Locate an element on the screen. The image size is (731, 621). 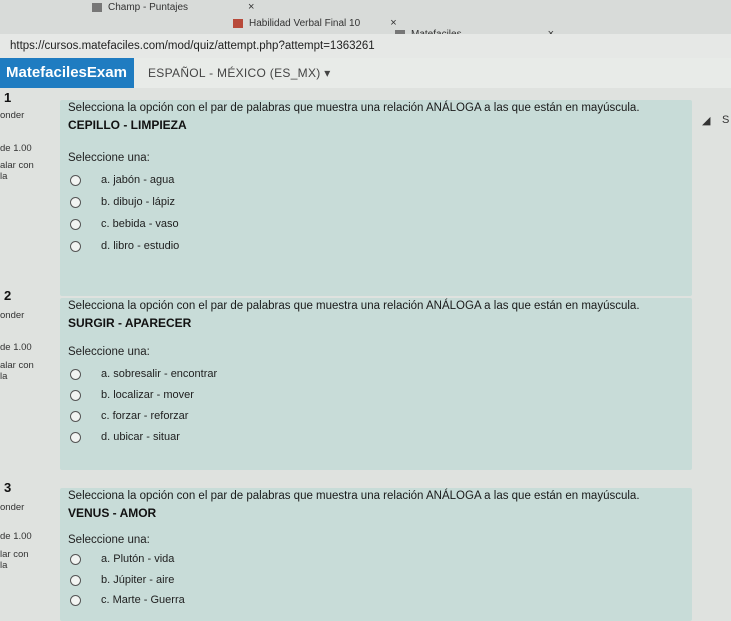
option-label: c. bebida - vaso is located at coordinates (140, 224).